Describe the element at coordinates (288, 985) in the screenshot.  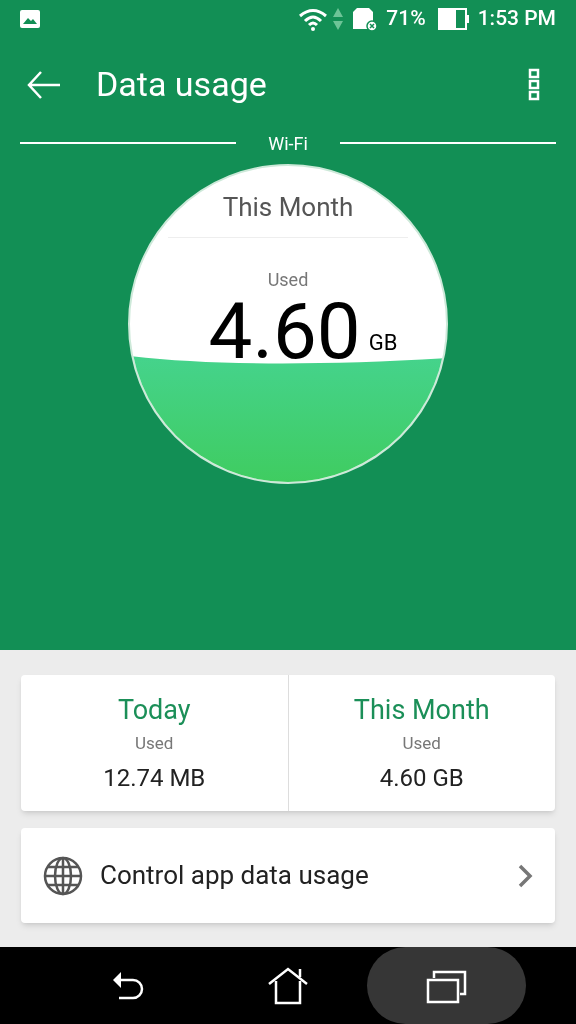
I see `home-icon` at that location.